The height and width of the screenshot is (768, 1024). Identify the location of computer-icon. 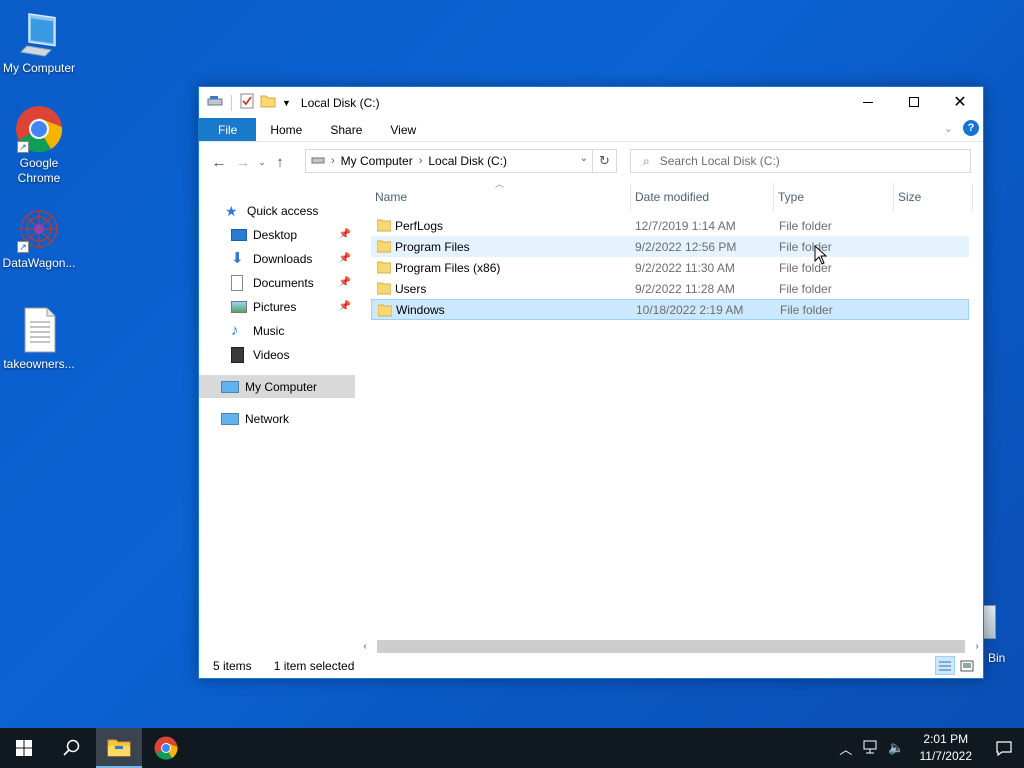
(230, 386).